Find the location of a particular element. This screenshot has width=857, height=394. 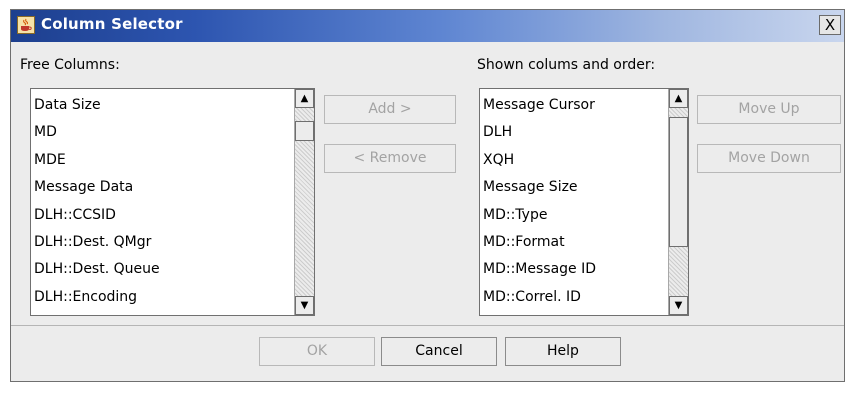

list-item: MD::Type is located at coordinates (575, 215).